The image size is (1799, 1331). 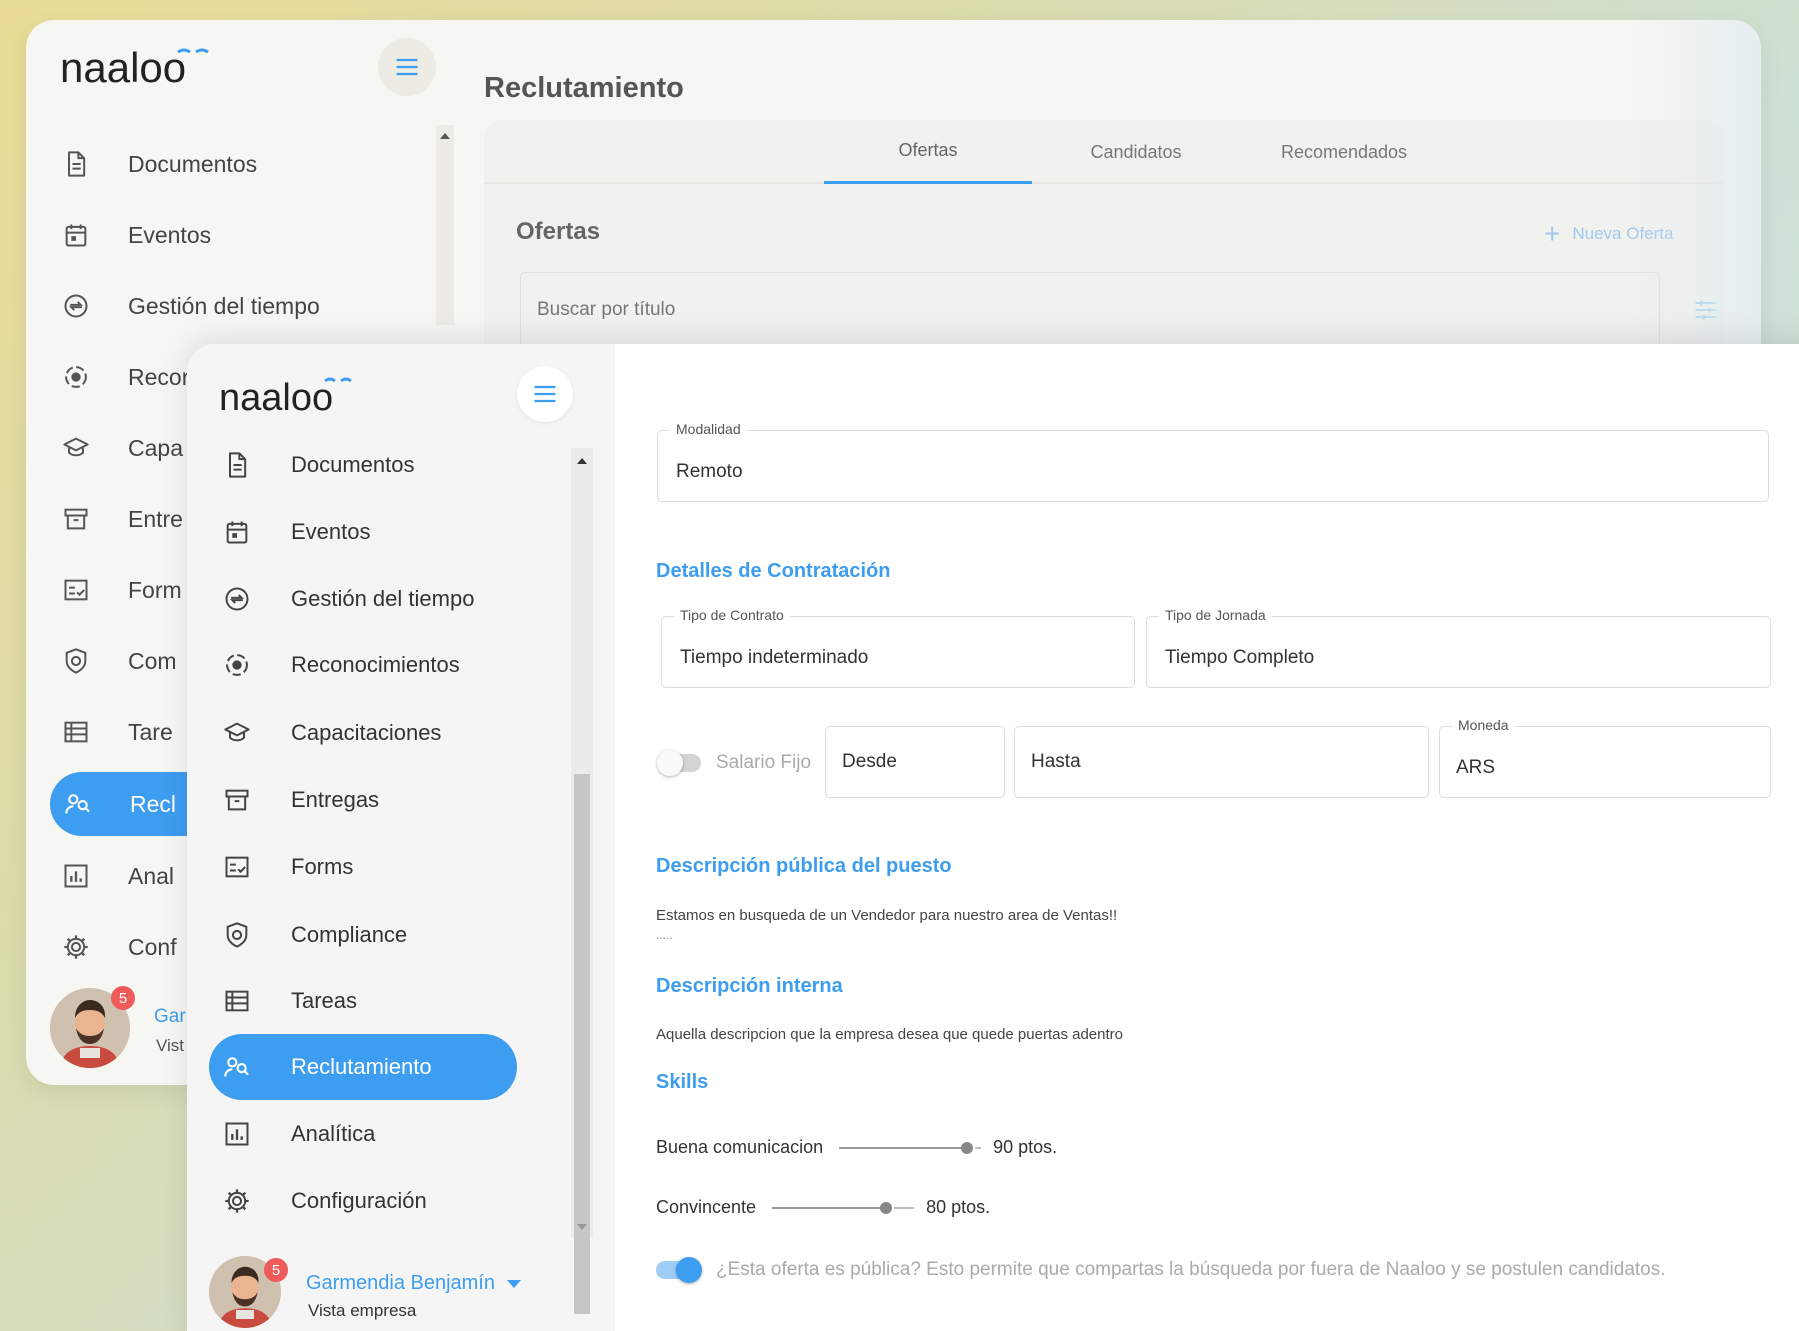 What do you see at coordinates (1221, 762) in the screenshot?
I see `salary-to-input: Hasta` at bounding box center [1221, 762].